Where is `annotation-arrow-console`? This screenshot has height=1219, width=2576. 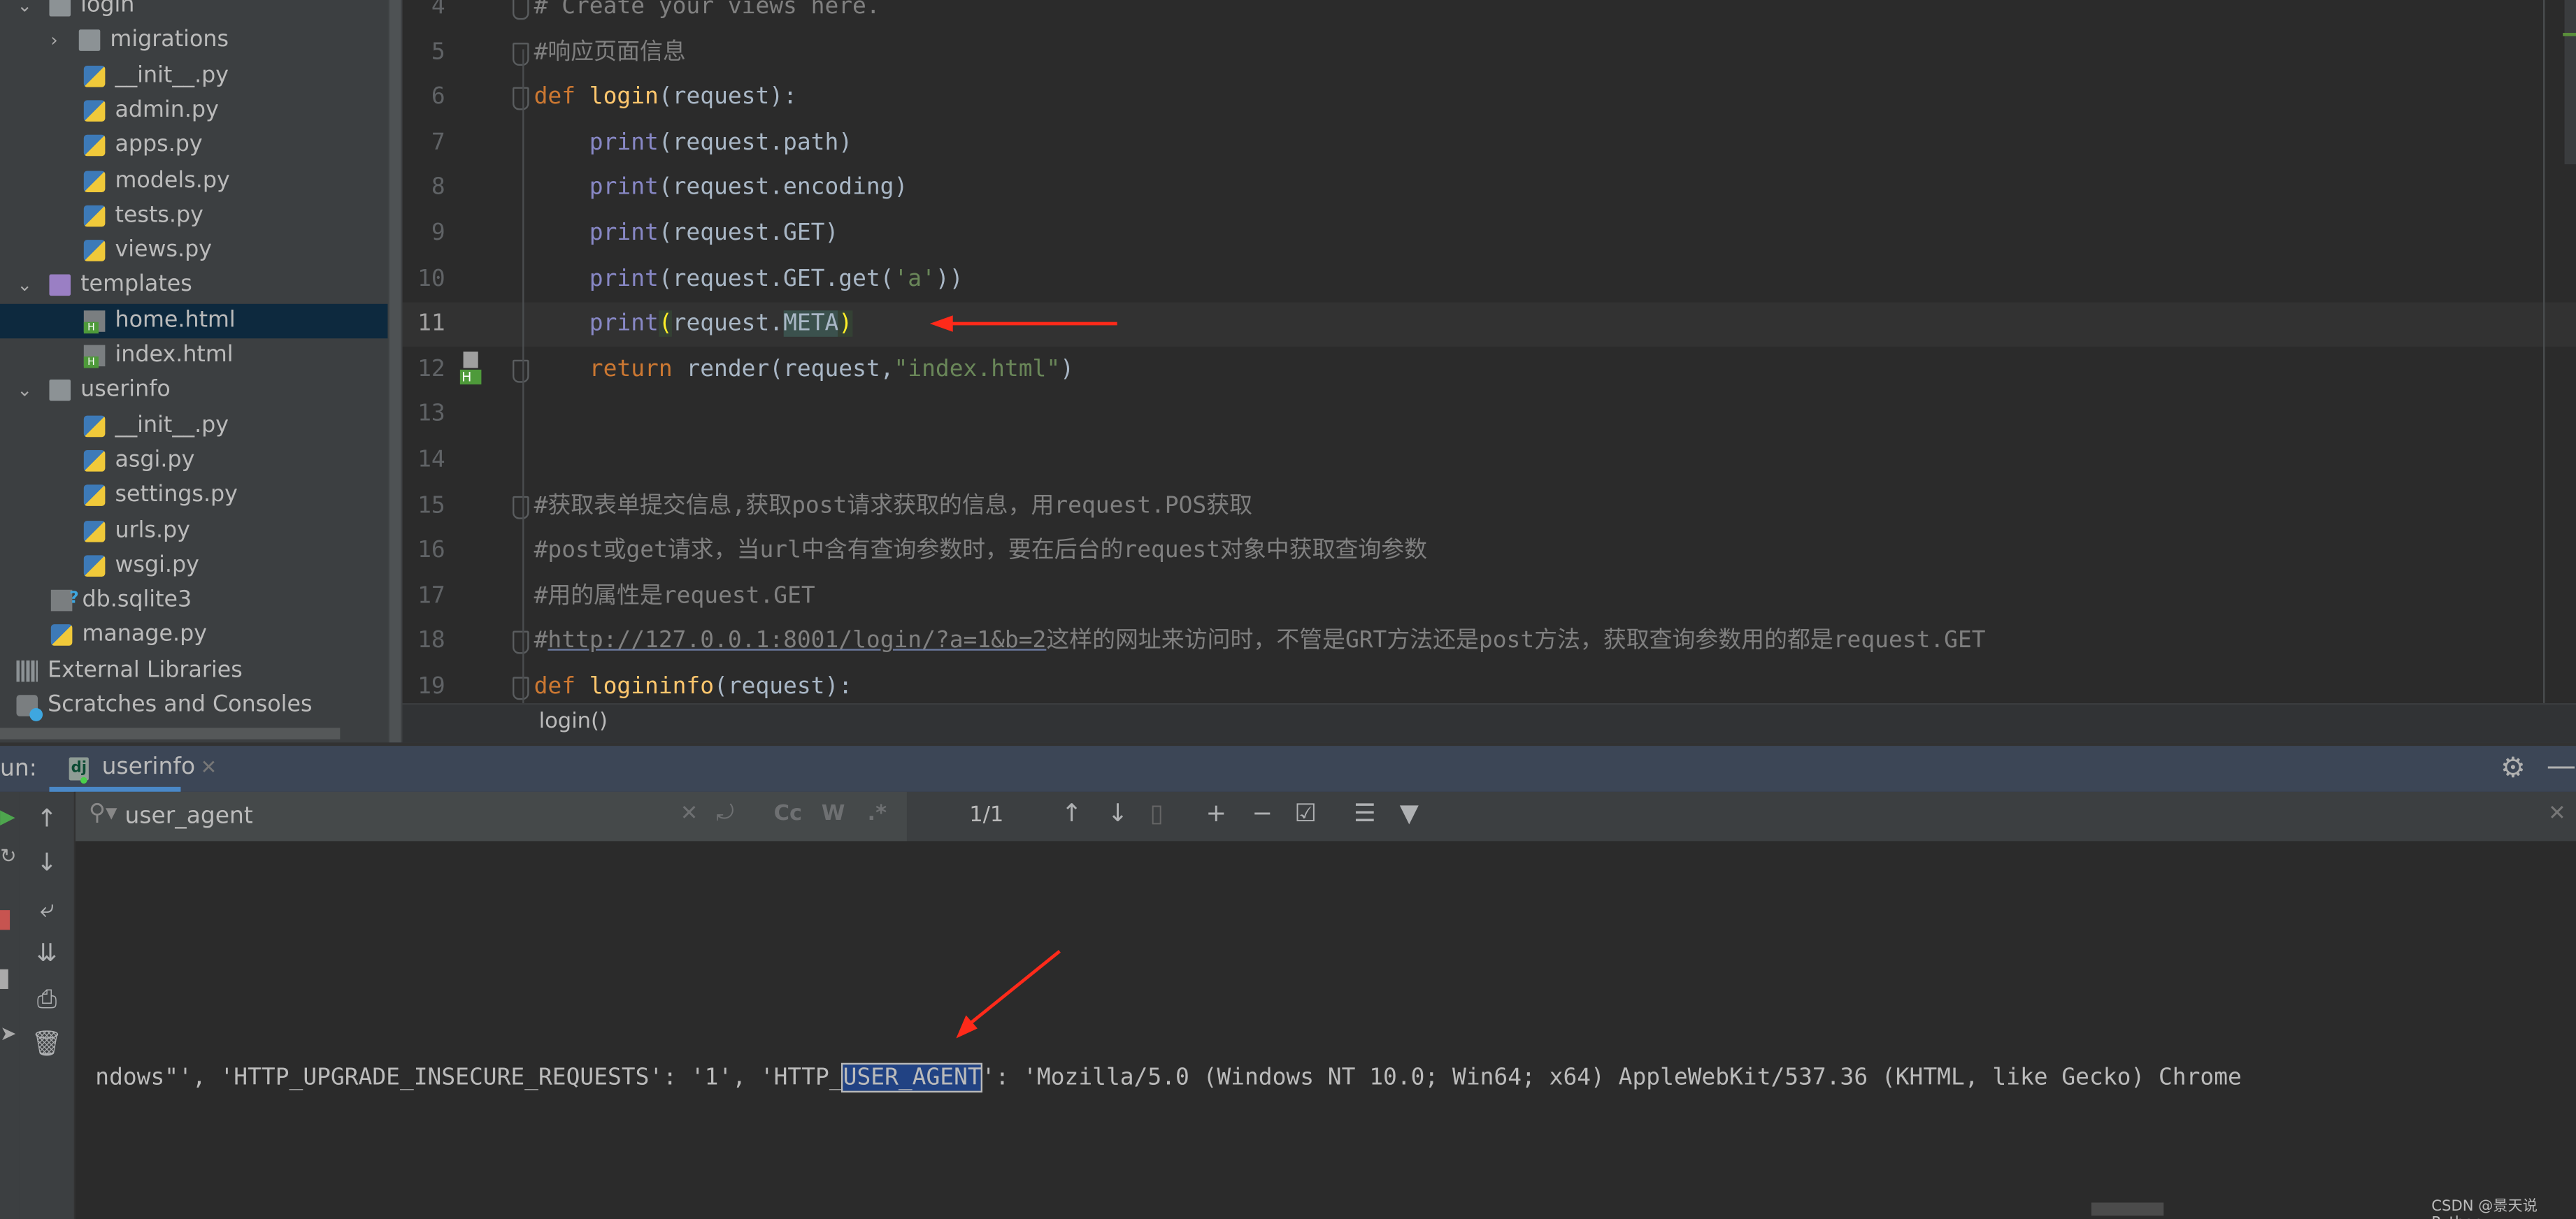
annotation-arrow-console is located at coordinates (1008, 994).